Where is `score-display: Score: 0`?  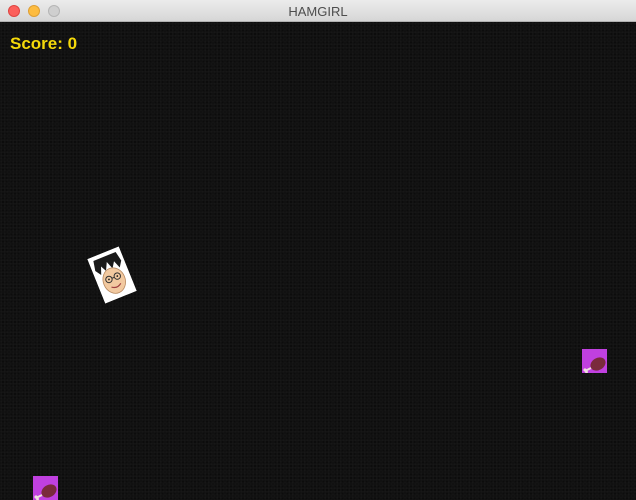
score-display: Score: 0 is located at coordinates (44, 43).